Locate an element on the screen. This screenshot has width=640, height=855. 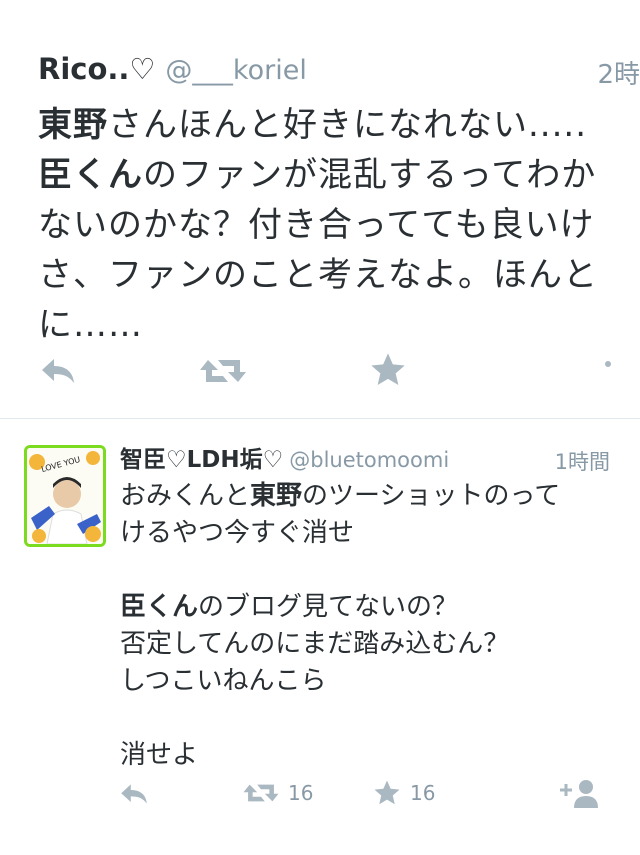
tweet-divider is located at coordinates (320, 418).